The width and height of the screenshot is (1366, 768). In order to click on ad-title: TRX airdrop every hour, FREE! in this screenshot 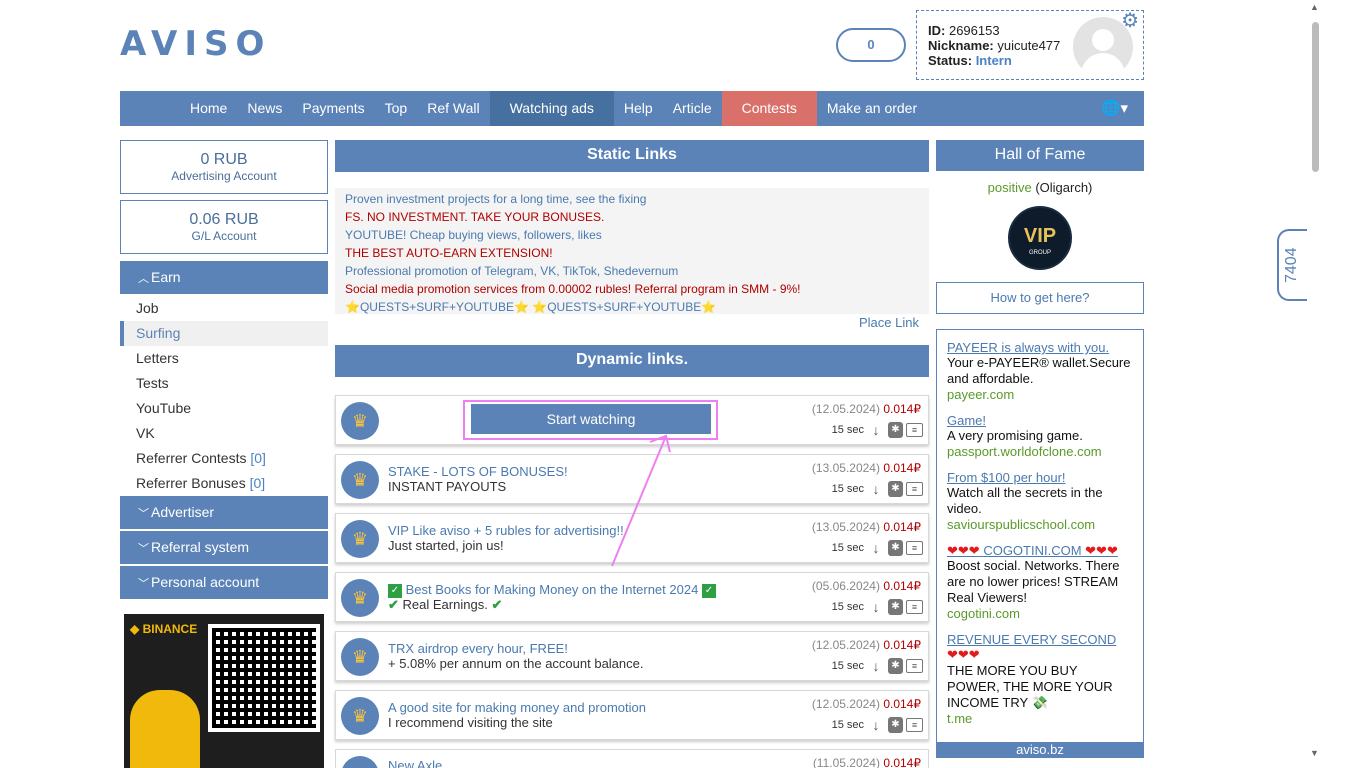, I will do `click(478, 648)`.